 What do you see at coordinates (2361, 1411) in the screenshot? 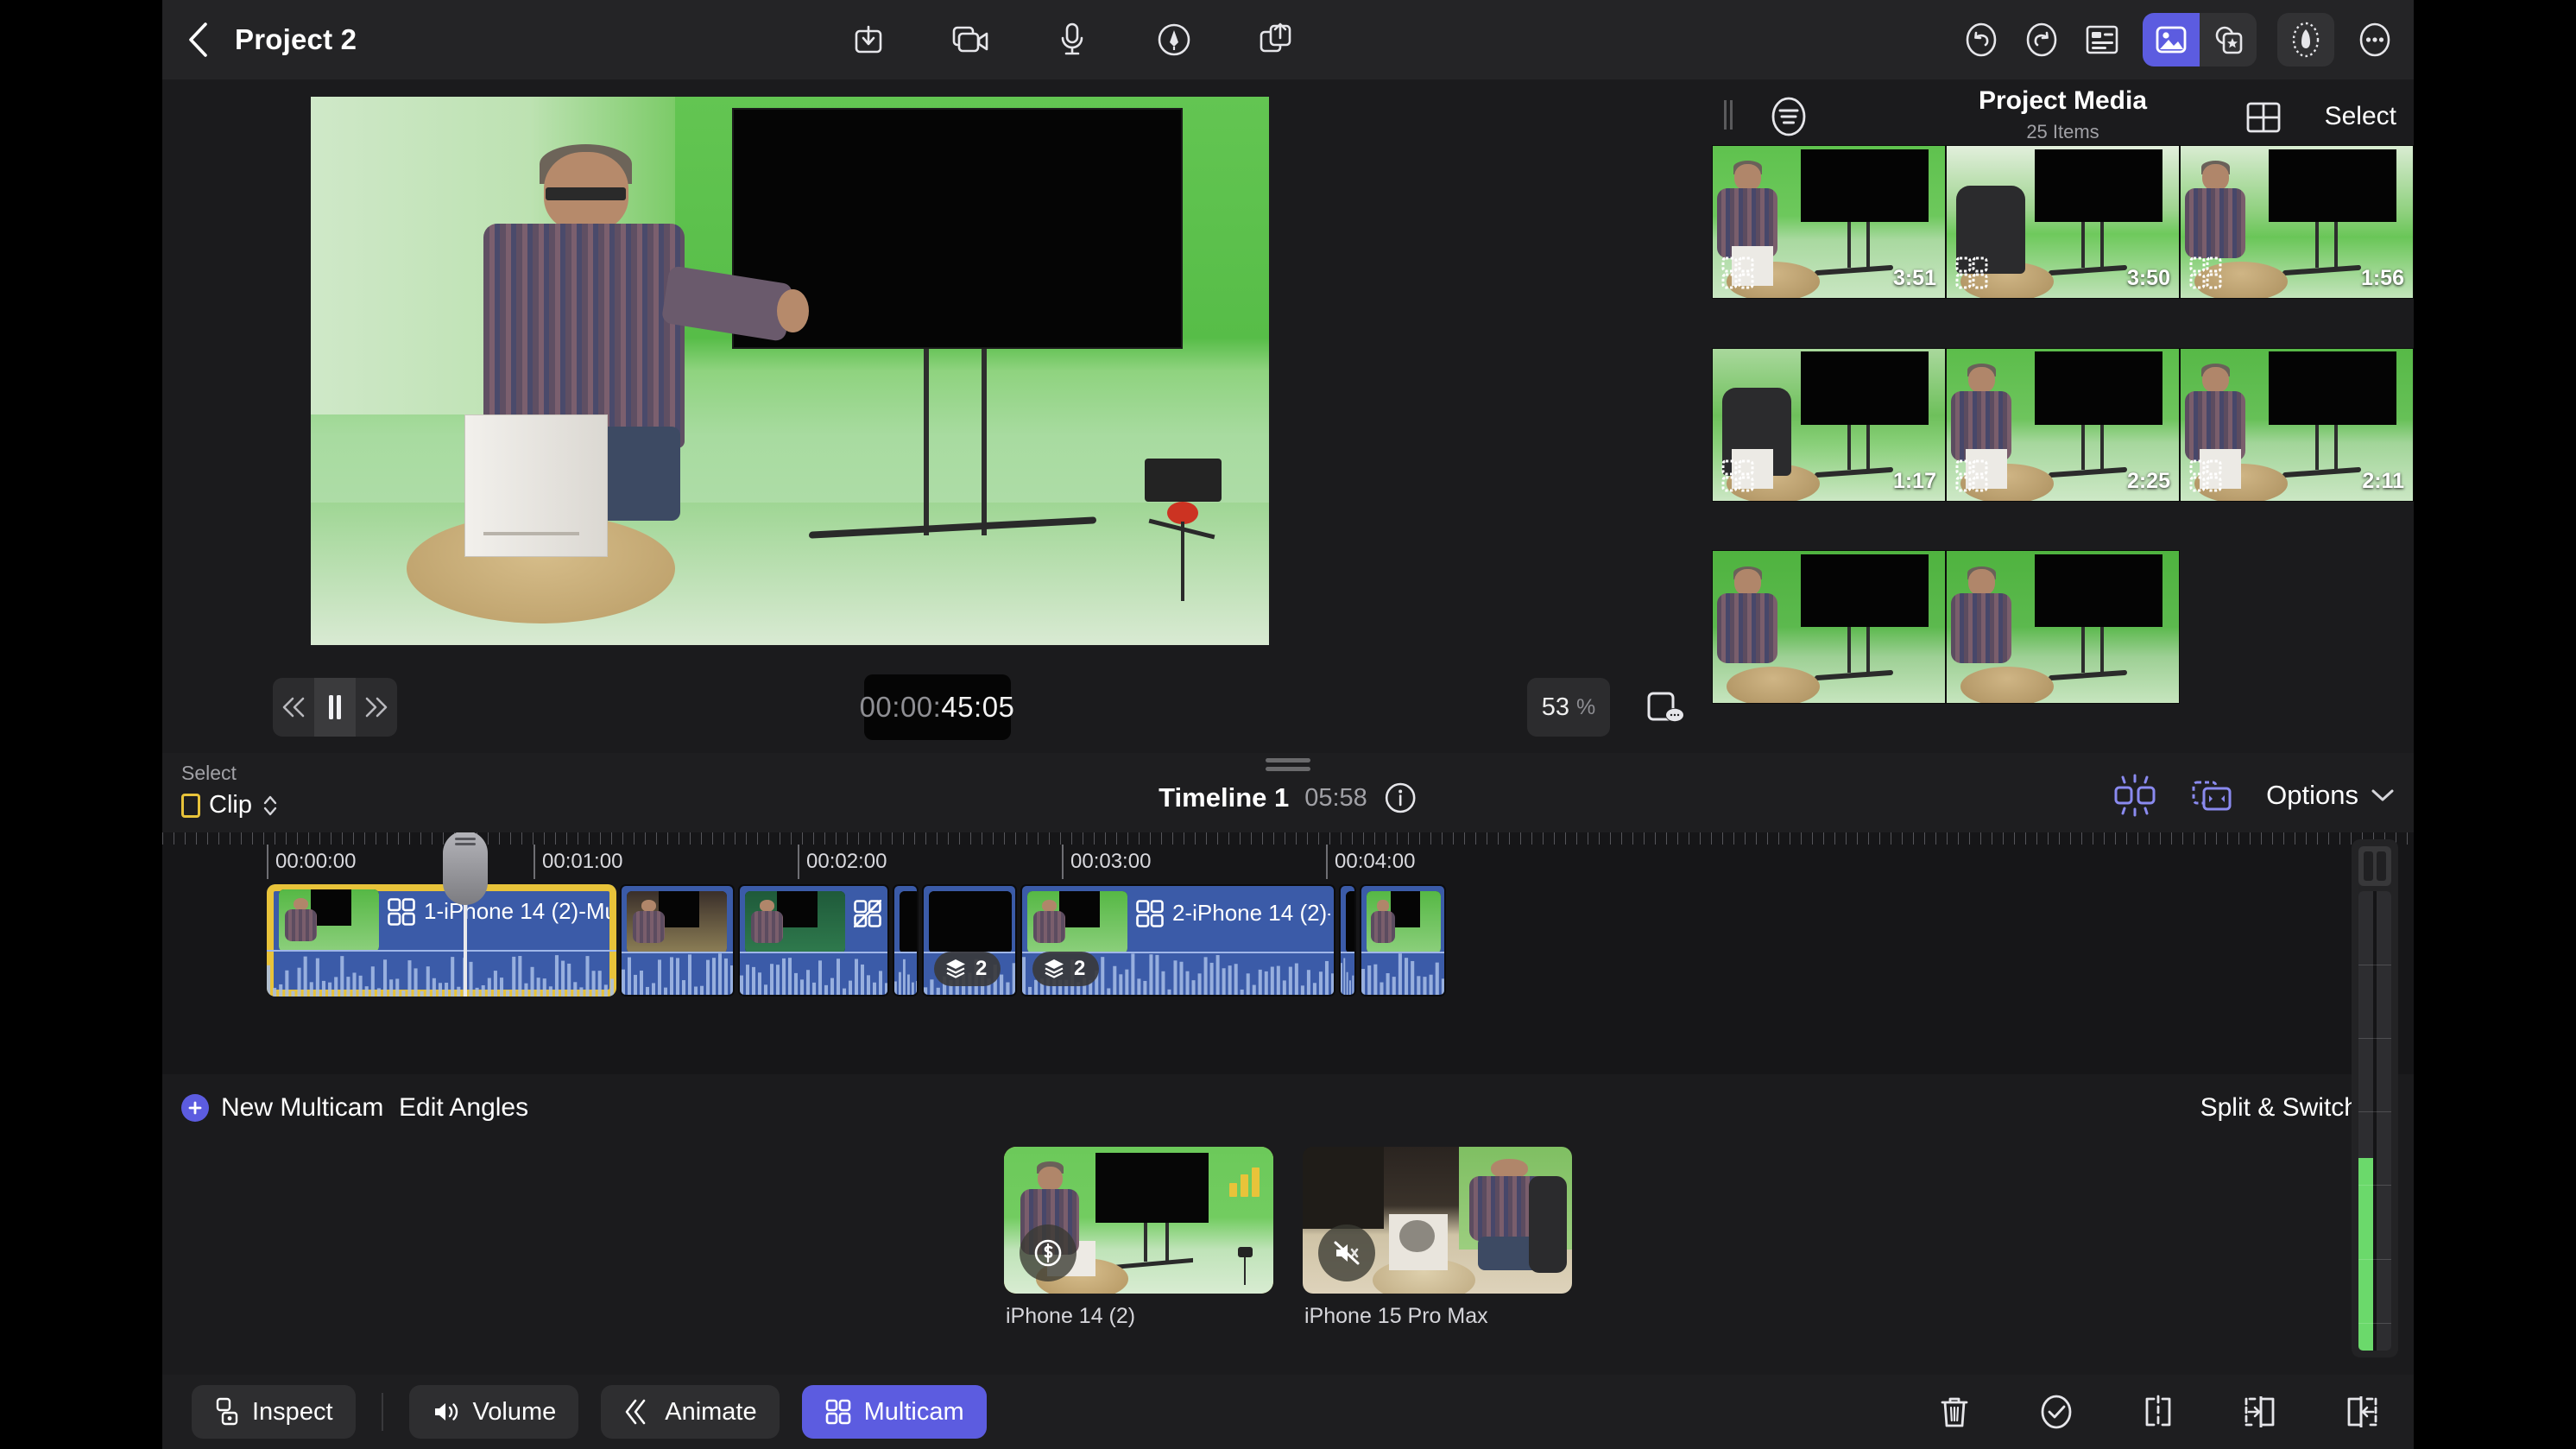
I see `trim-end-icon` at bounding box center [2361, 1411].